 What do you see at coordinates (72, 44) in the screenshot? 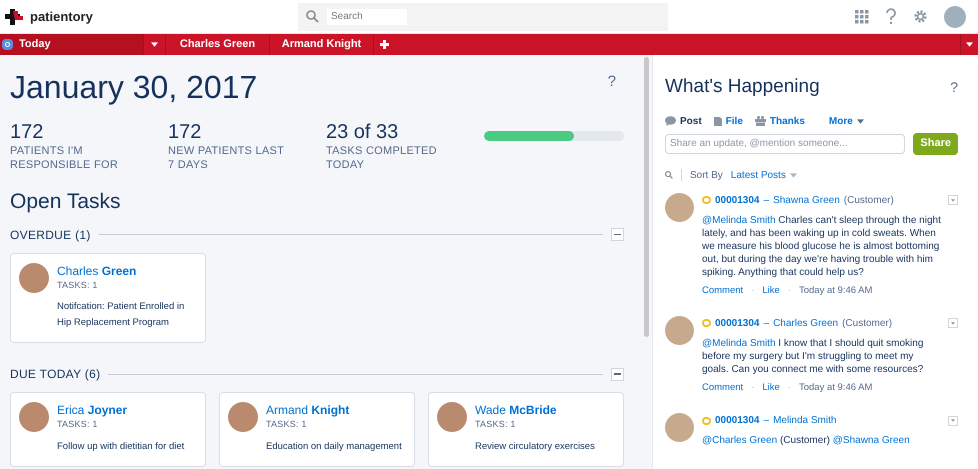
I see `tab: Today` at bounding box center [72, 44].